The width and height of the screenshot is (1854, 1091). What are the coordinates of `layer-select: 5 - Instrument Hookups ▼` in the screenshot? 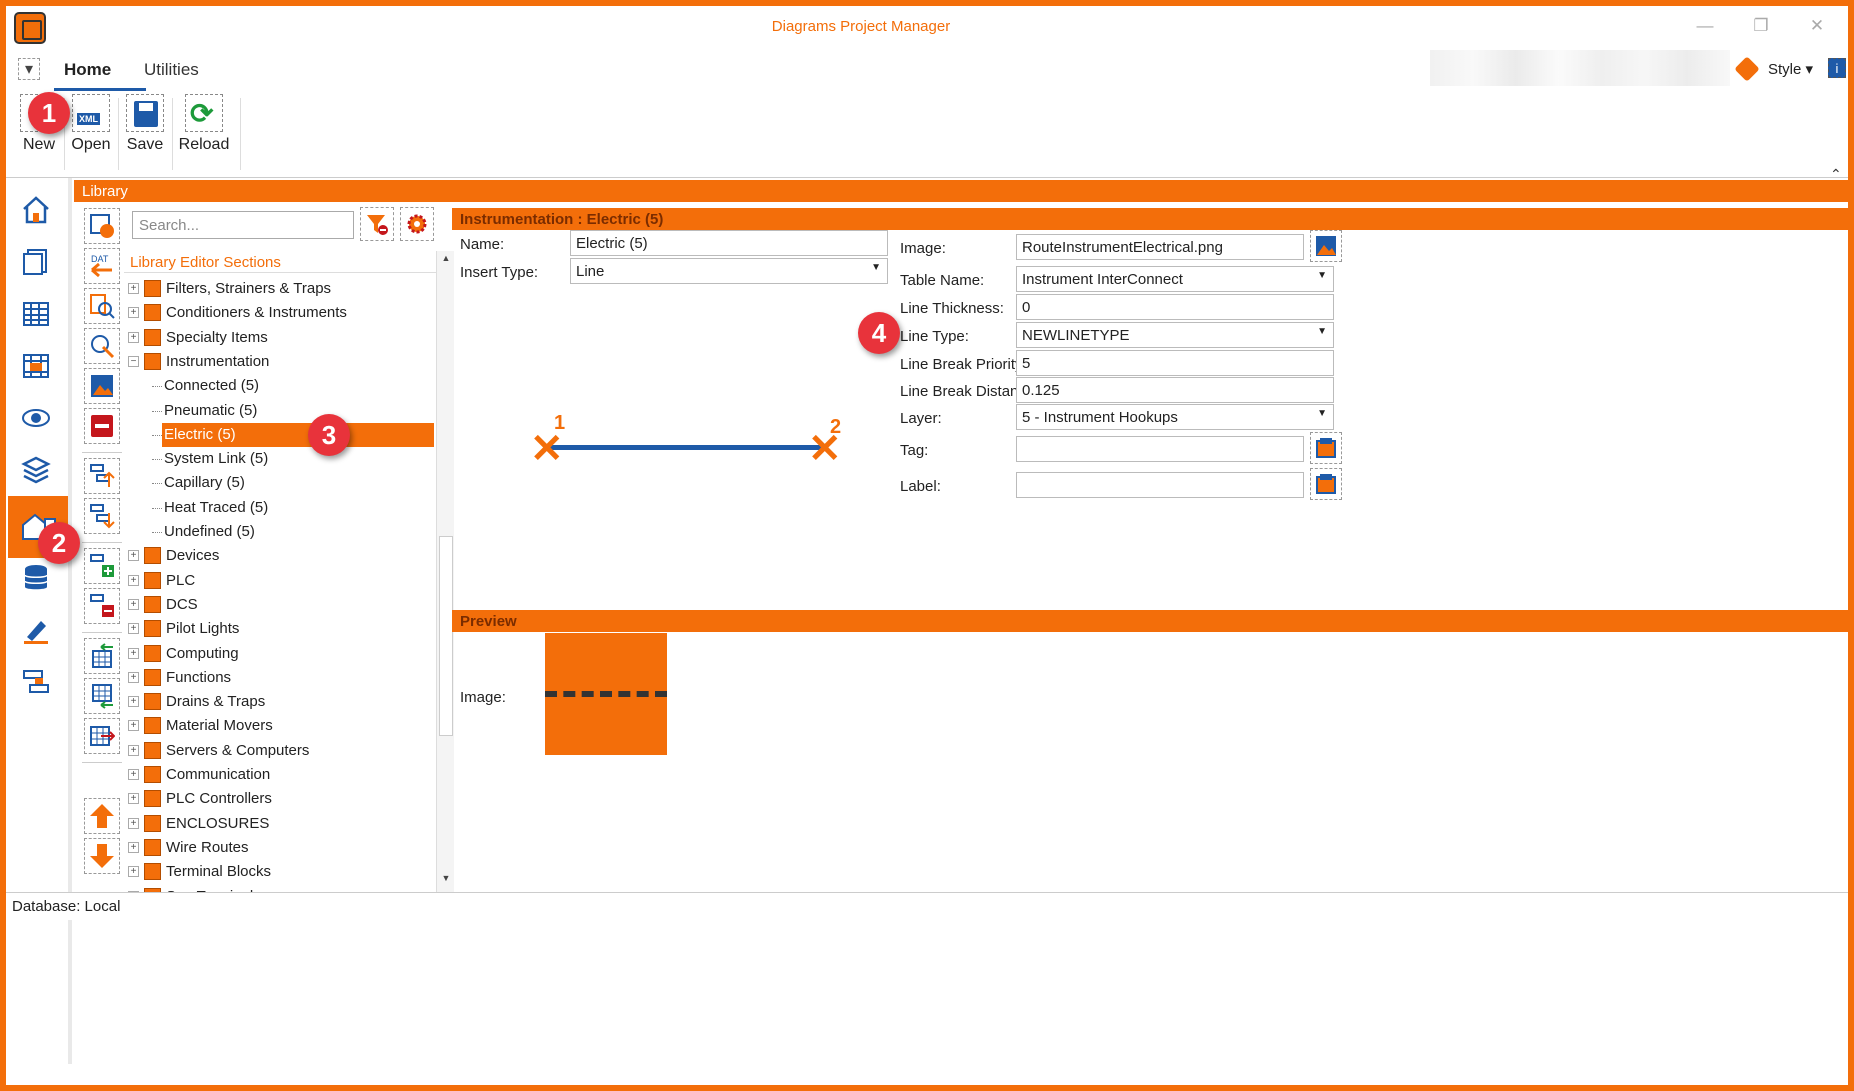 It's located at (1175, 417).